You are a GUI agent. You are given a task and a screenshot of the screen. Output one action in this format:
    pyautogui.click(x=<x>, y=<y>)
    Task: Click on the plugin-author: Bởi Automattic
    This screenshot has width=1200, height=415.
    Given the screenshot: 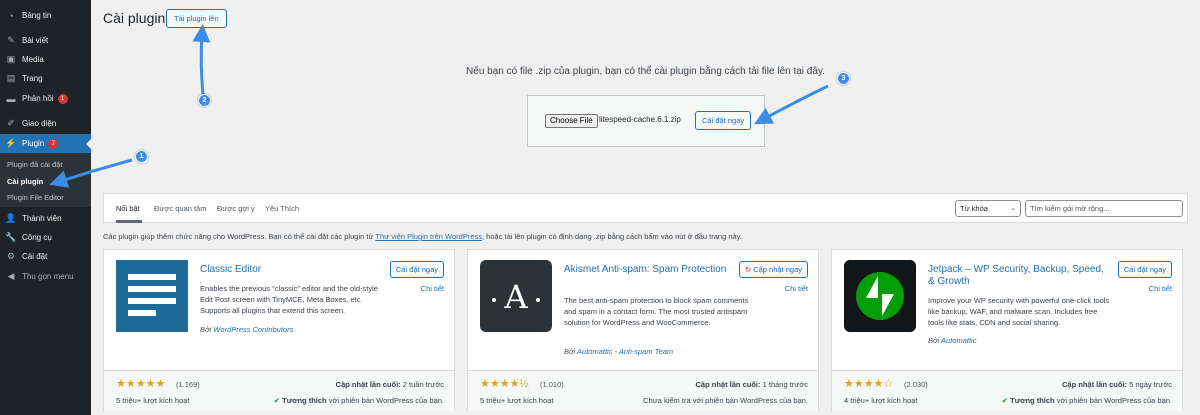 What is the action you would take?
    pyautogui.click(x=952, y=340)
    